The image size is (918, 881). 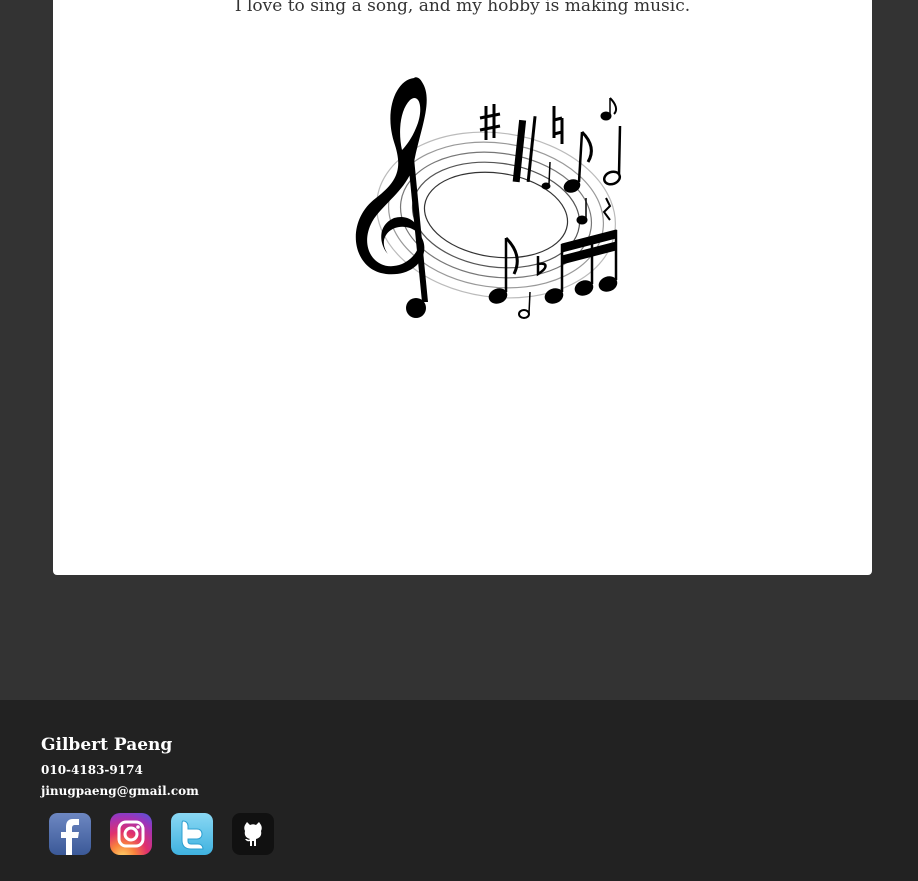 What do you see at coordinates (92, 770) in the screenshot?
I see `footer-phone: 010-4183-9174` at bounding box center [92, 770].